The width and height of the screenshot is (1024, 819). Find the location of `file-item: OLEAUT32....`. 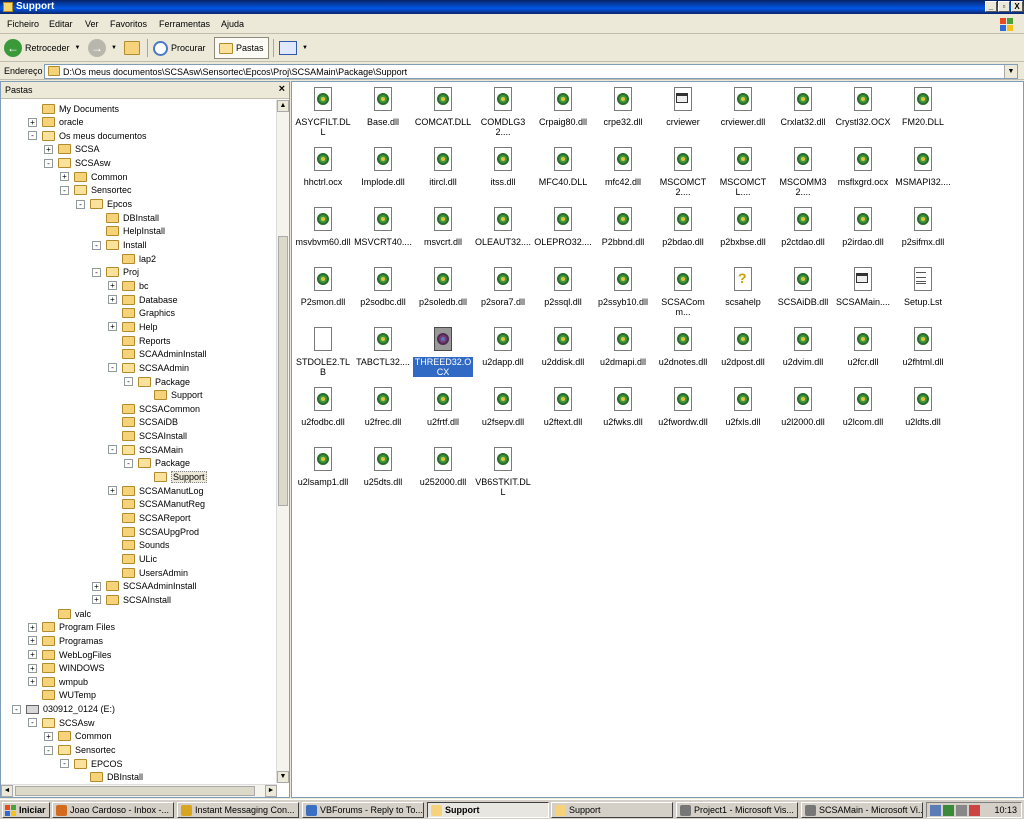

file-item: OLEAUT32.... is located at coordinates (503, 233).